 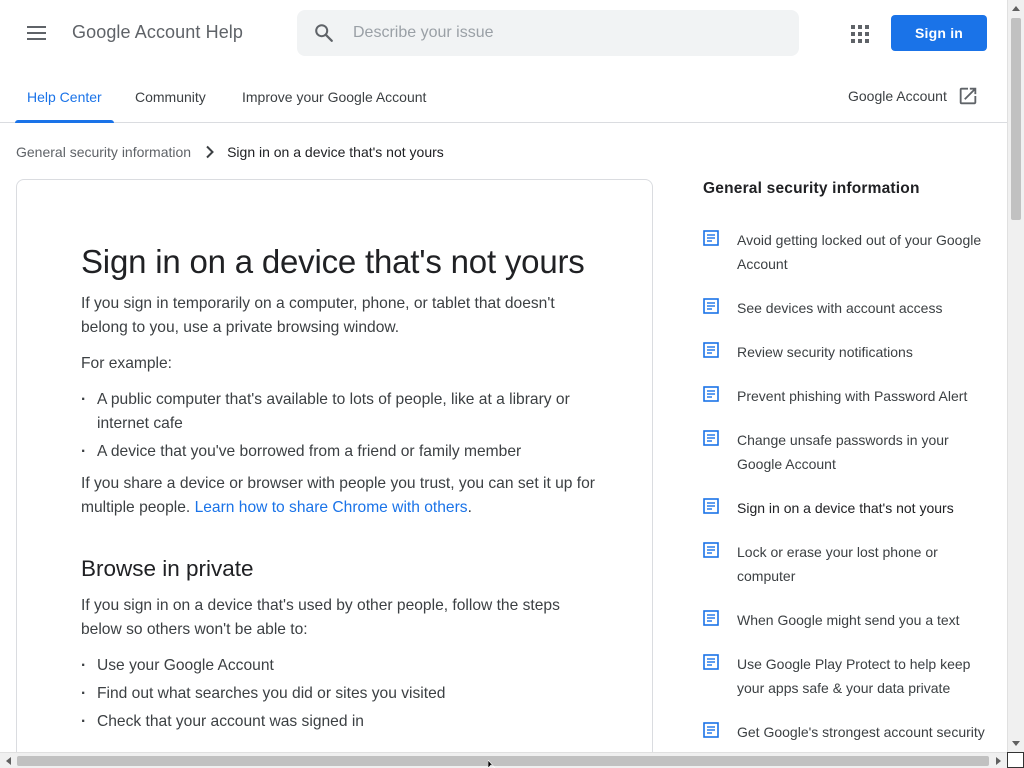 I want to click on hamburger-menu-icon, so click(x=36, y=33).